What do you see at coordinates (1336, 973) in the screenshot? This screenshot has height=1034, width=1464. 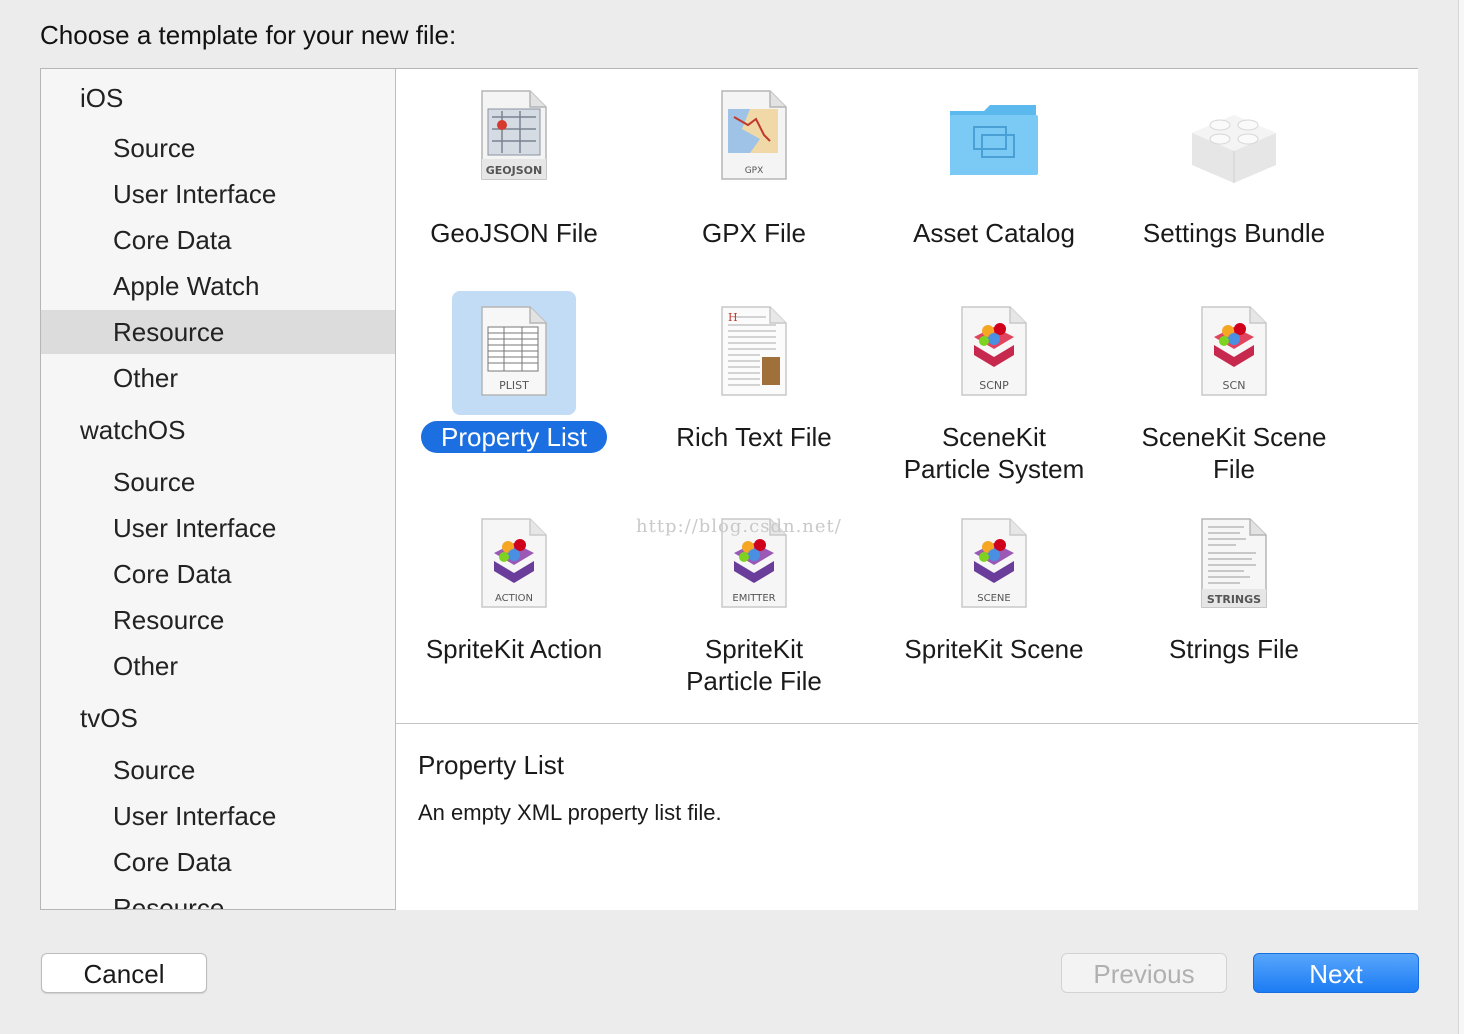 I see `next-button: Next` at bounding box center [1336, 973].